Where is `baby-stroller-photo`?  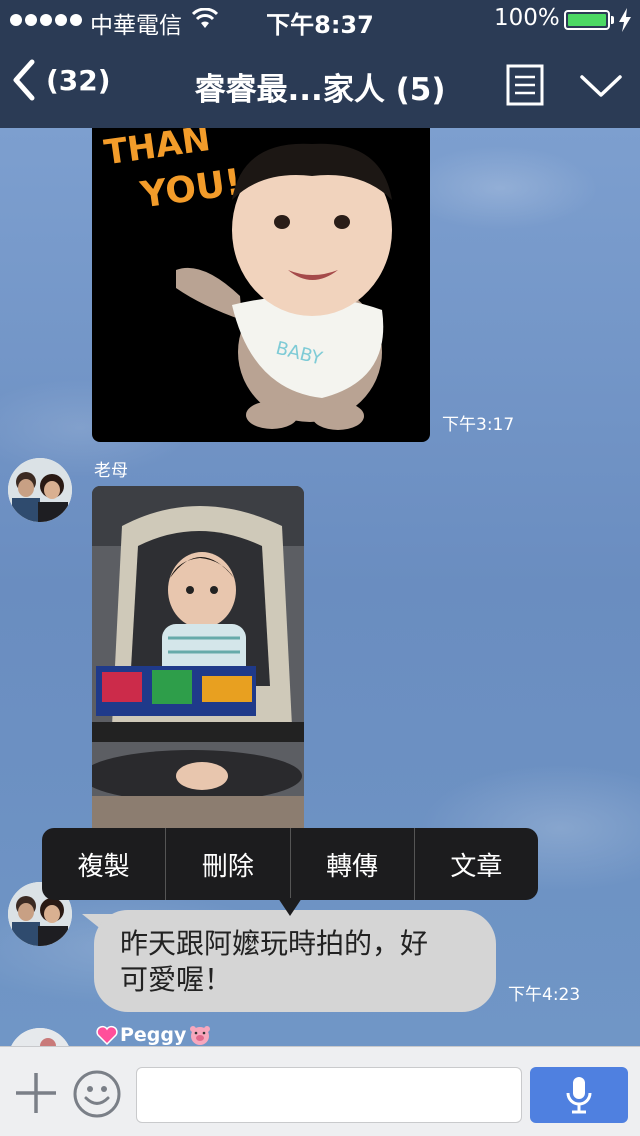 baby-stroller-photo is located at coordinates (198, 666).